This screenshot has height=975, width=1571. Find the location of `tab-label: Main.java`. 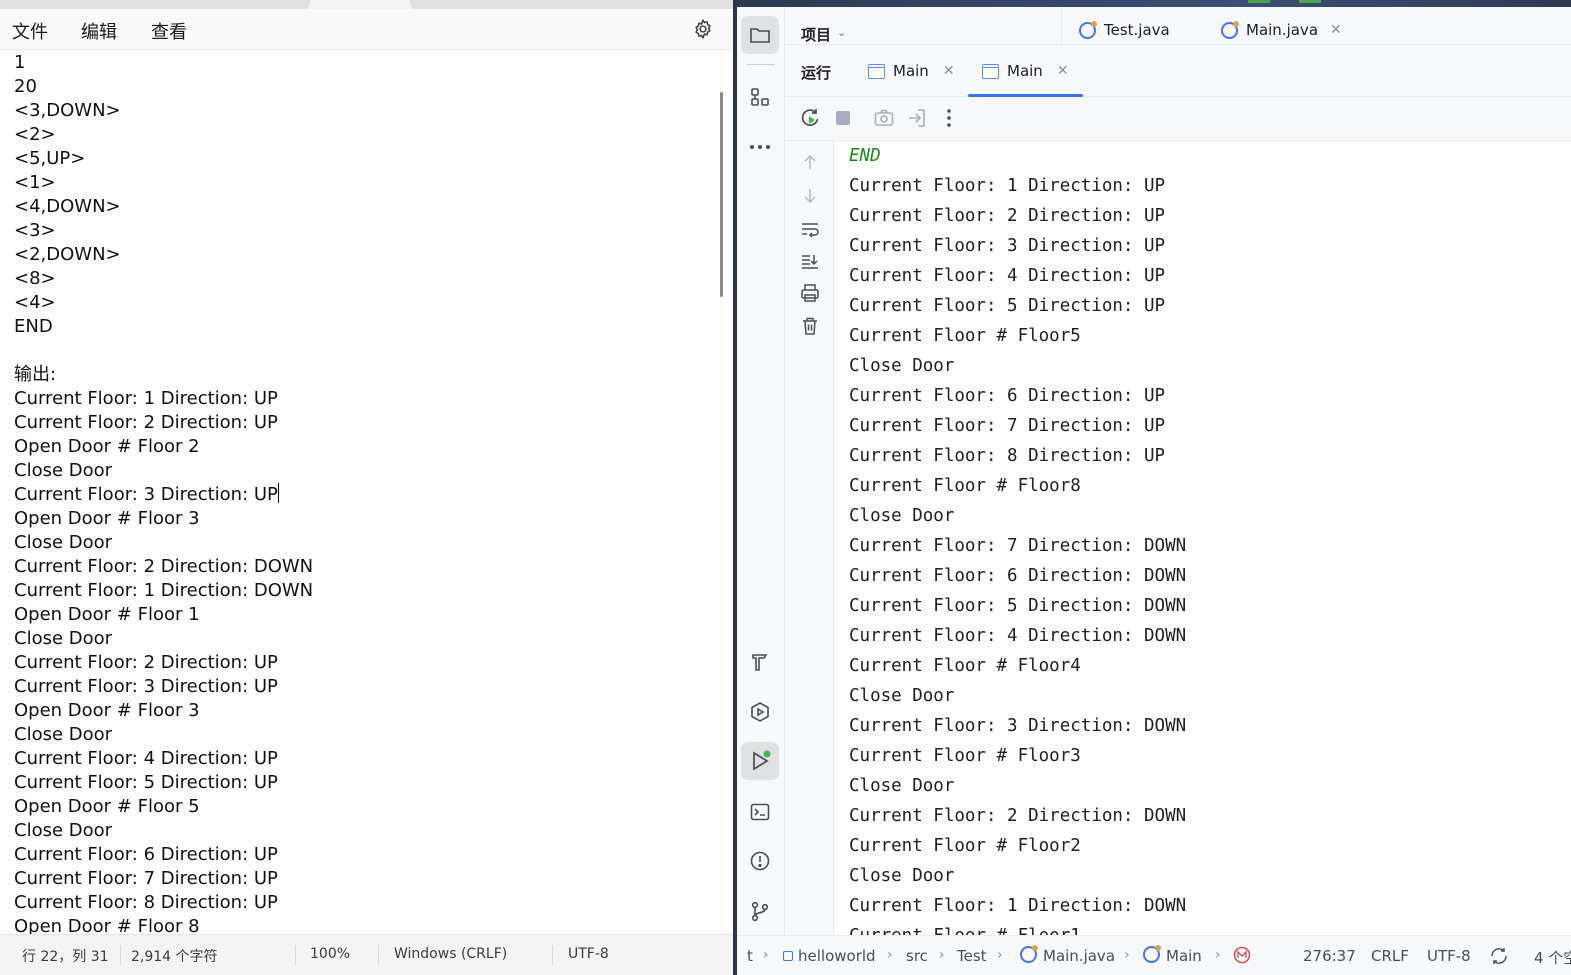

tab-label: Main.java is located at coordinates (1282, 30).